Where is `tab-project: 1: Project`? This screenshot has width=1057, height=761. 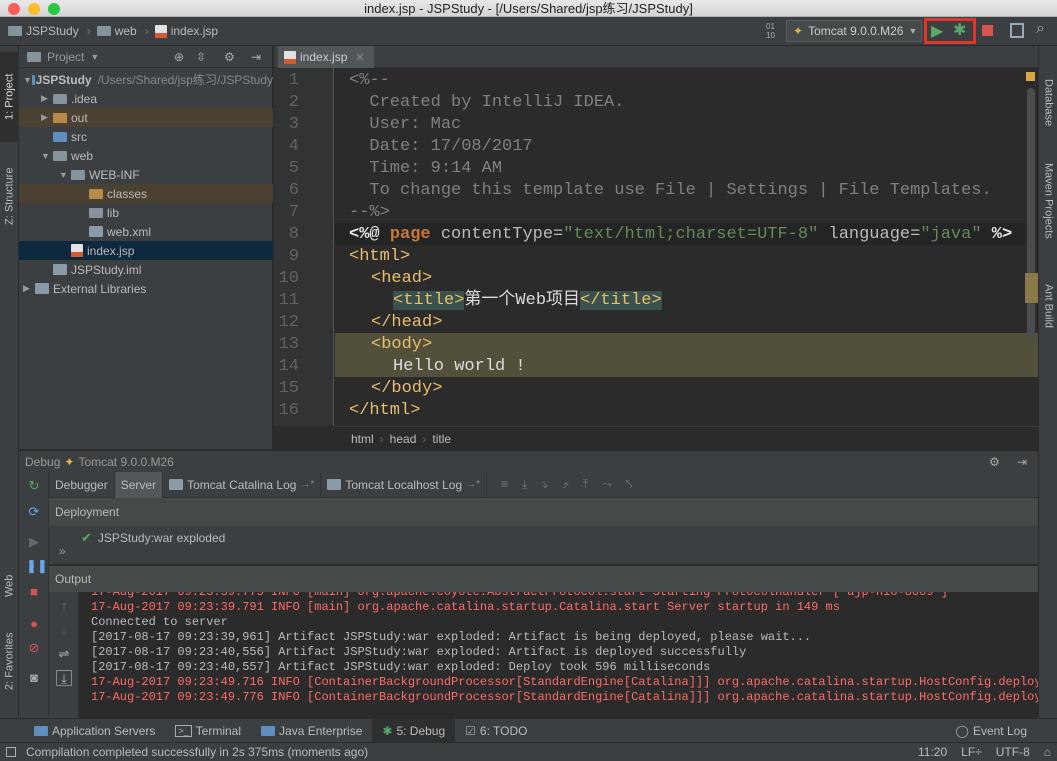
tab-project: 1: Project is located at coordinates (9, 97).